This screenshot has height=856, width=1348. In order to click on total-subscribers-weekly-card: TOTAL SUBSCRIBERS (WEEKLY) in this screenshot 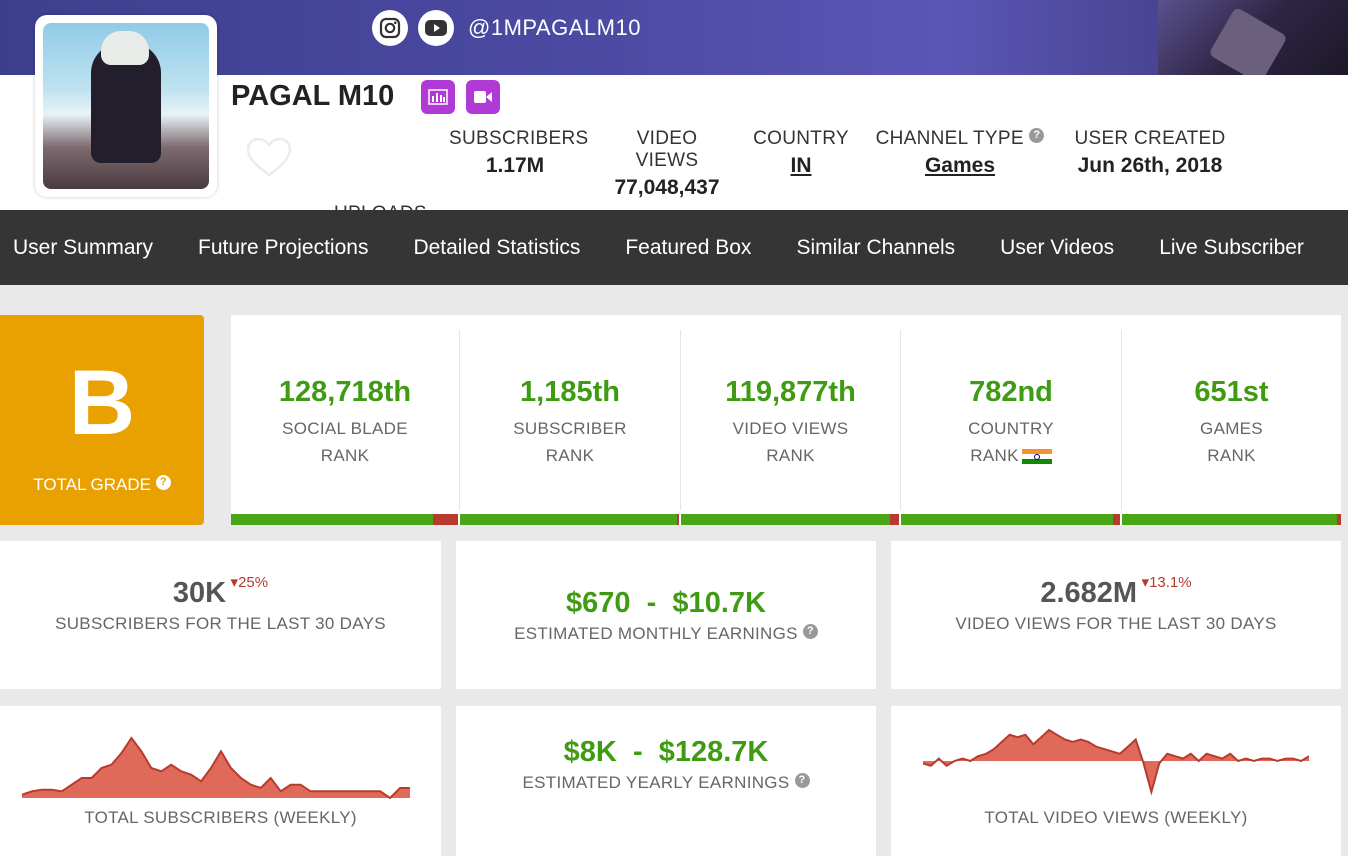, I will do `click(220, 781)`.